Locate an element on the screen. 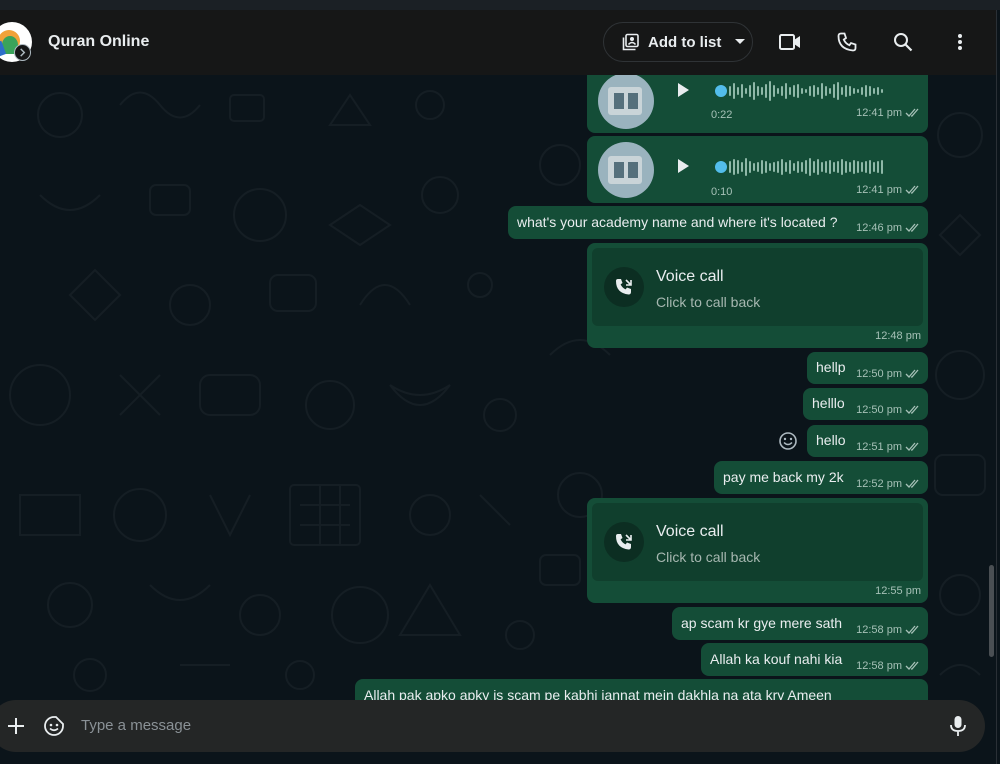  message-time: 12:55 pm is located at coordinates (898, 591).